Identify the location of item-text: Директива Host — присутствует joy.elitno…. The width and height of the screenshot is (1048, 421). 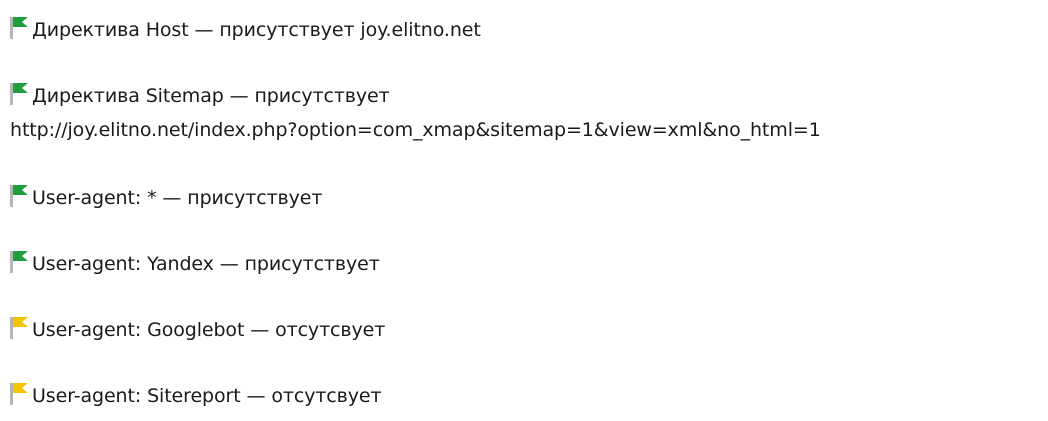
(256, 30).